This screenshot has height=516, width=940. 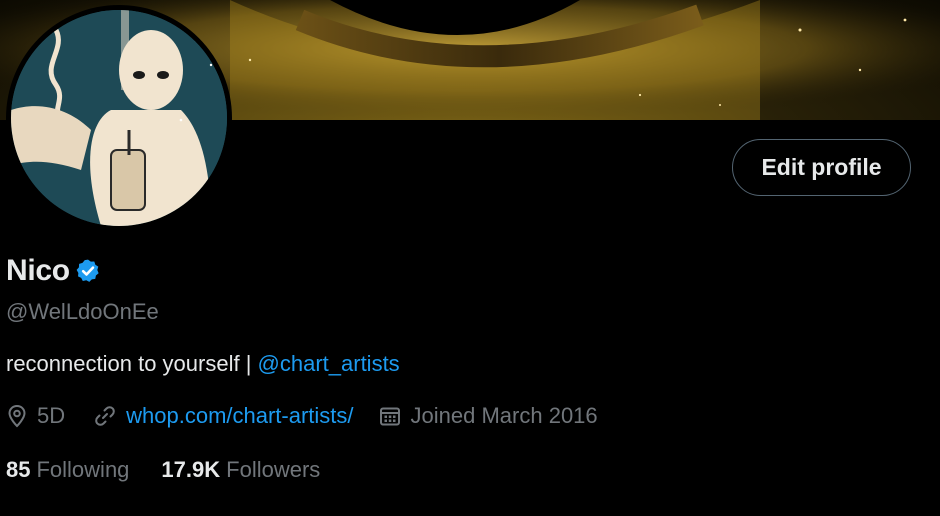 I want to click on following-stat: 85 Following, so click(x=67, y=470).